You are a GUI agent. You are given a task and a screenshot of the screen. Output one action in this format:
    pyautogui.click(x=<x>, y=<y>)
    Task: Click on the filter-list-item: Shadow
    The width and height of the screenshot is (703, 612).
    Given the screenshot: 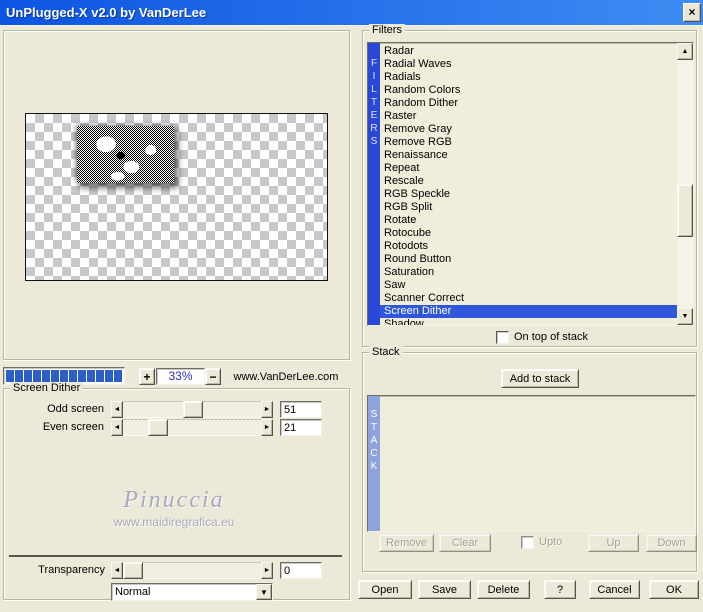 What is the action you would take?
    pyautogui.click(x=528, y=321)
    